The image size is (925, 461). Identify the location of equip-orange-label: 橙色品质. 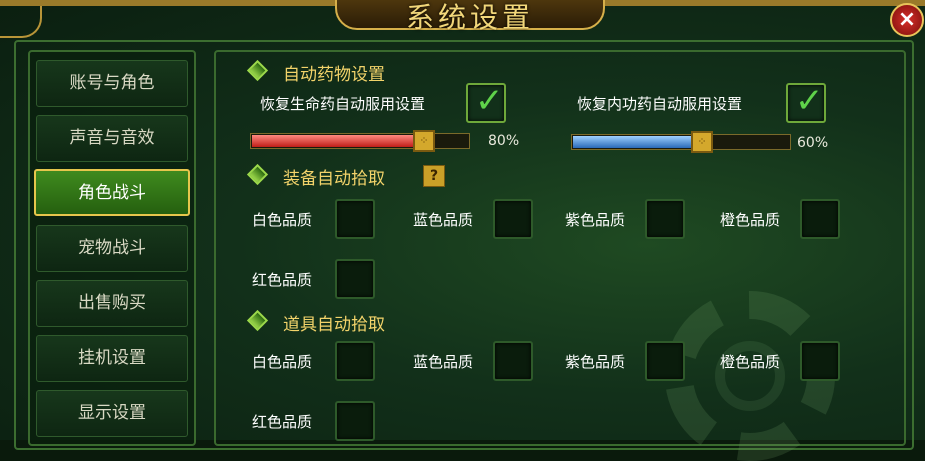
(750, 220).